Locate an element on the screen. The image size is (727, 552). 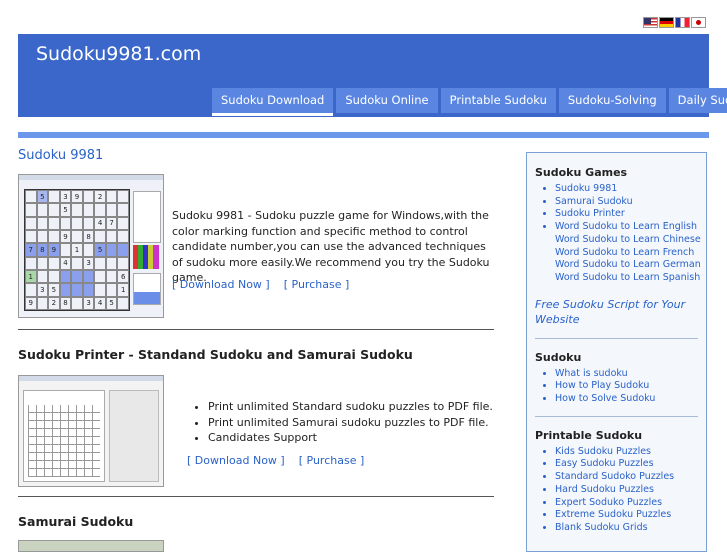
sidebar-item: Samurai Sudoku is located at coordinates (630, 202).